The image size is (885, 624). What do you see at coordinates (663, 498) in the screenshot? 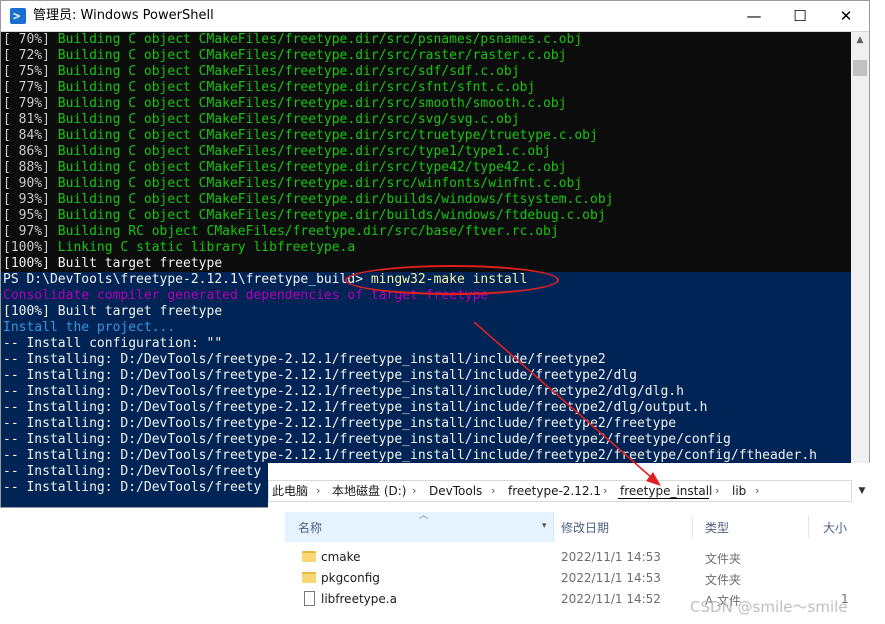
I see `path-underline` at bounding box center [663, 498].